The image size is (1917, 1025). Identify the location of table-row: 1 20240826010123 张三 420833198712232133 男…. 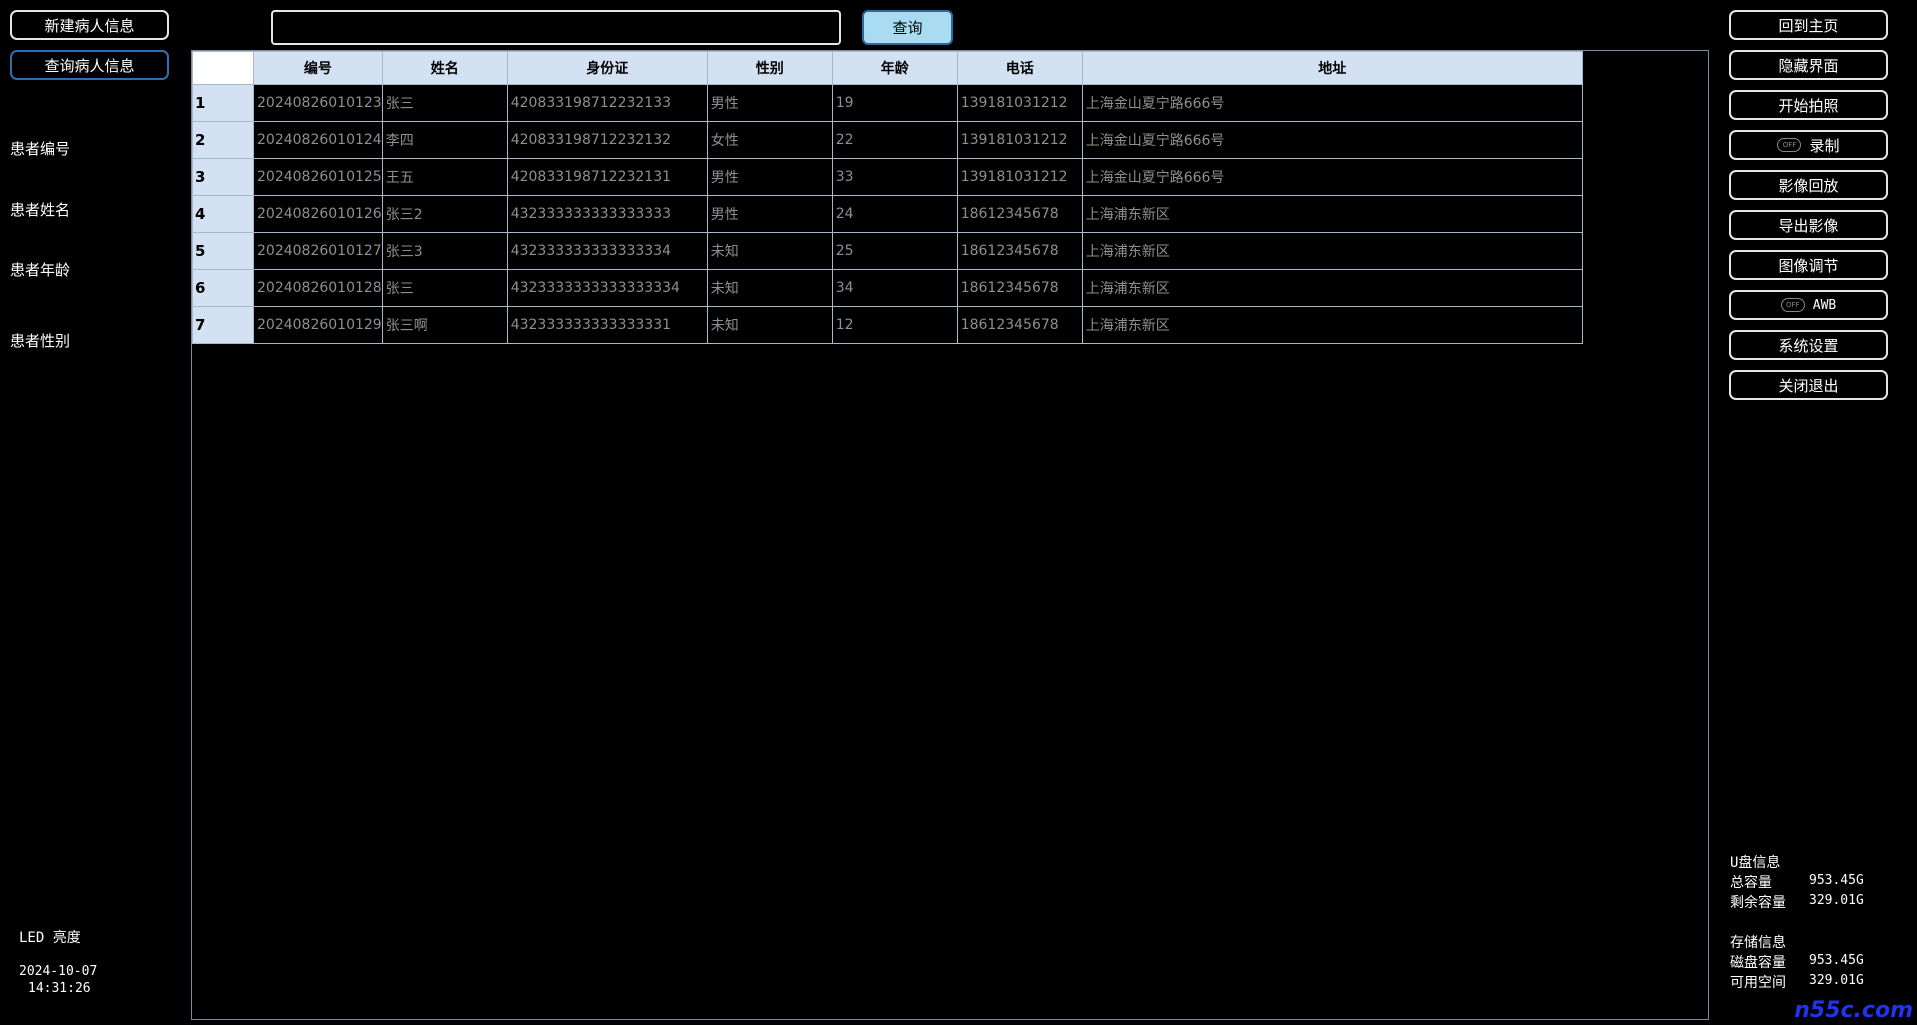
(887, 103).